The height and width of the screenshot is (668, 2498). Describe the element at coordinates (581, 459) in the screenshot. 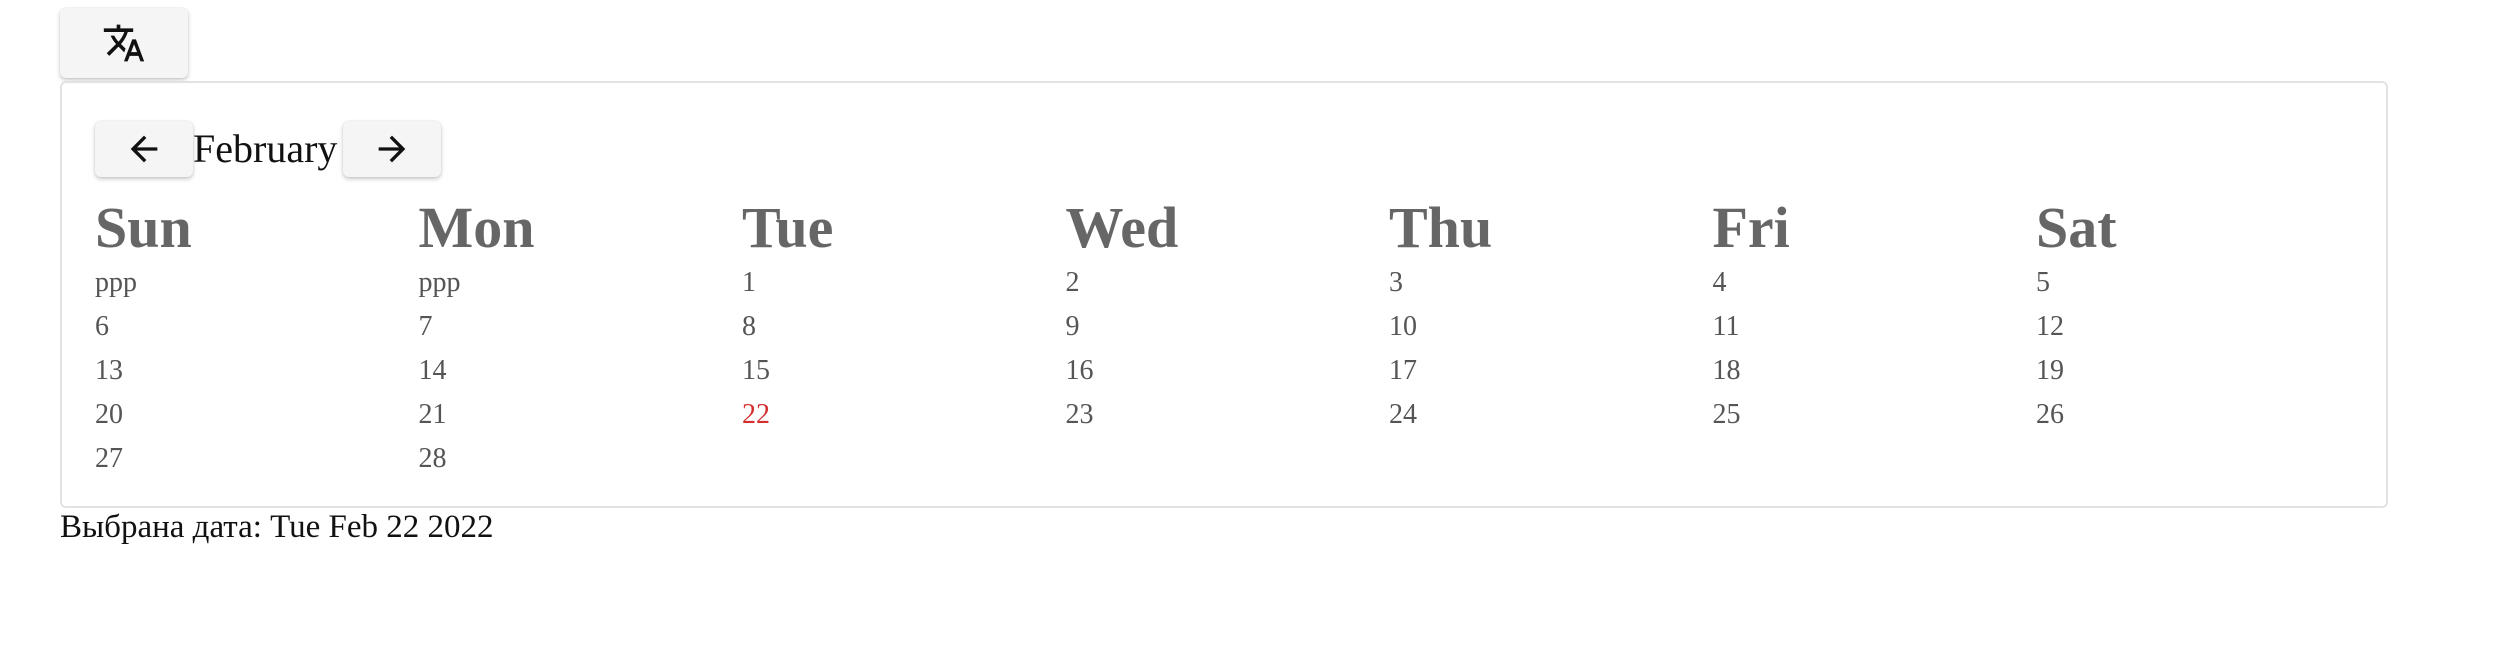

I see `day-cell: 28` at that location.